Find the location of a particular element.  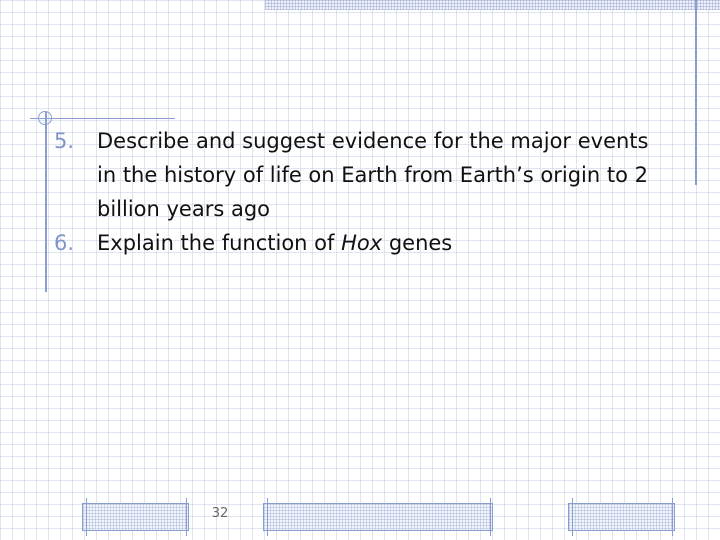

objective-text-before: Explain the function of is located at coordinates (219, 243).